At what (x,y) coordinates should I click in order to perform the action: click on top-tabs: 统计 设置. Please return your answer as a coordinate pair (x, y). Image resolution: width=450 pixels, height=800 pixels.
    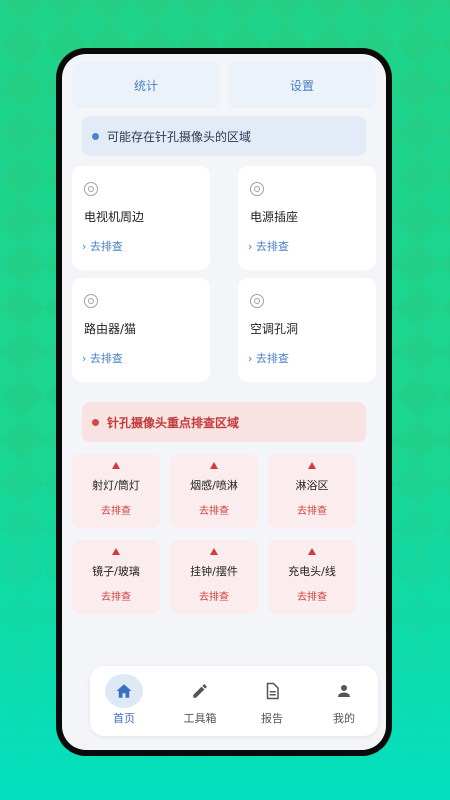
    Looking at the image, I should click on (224, 85).